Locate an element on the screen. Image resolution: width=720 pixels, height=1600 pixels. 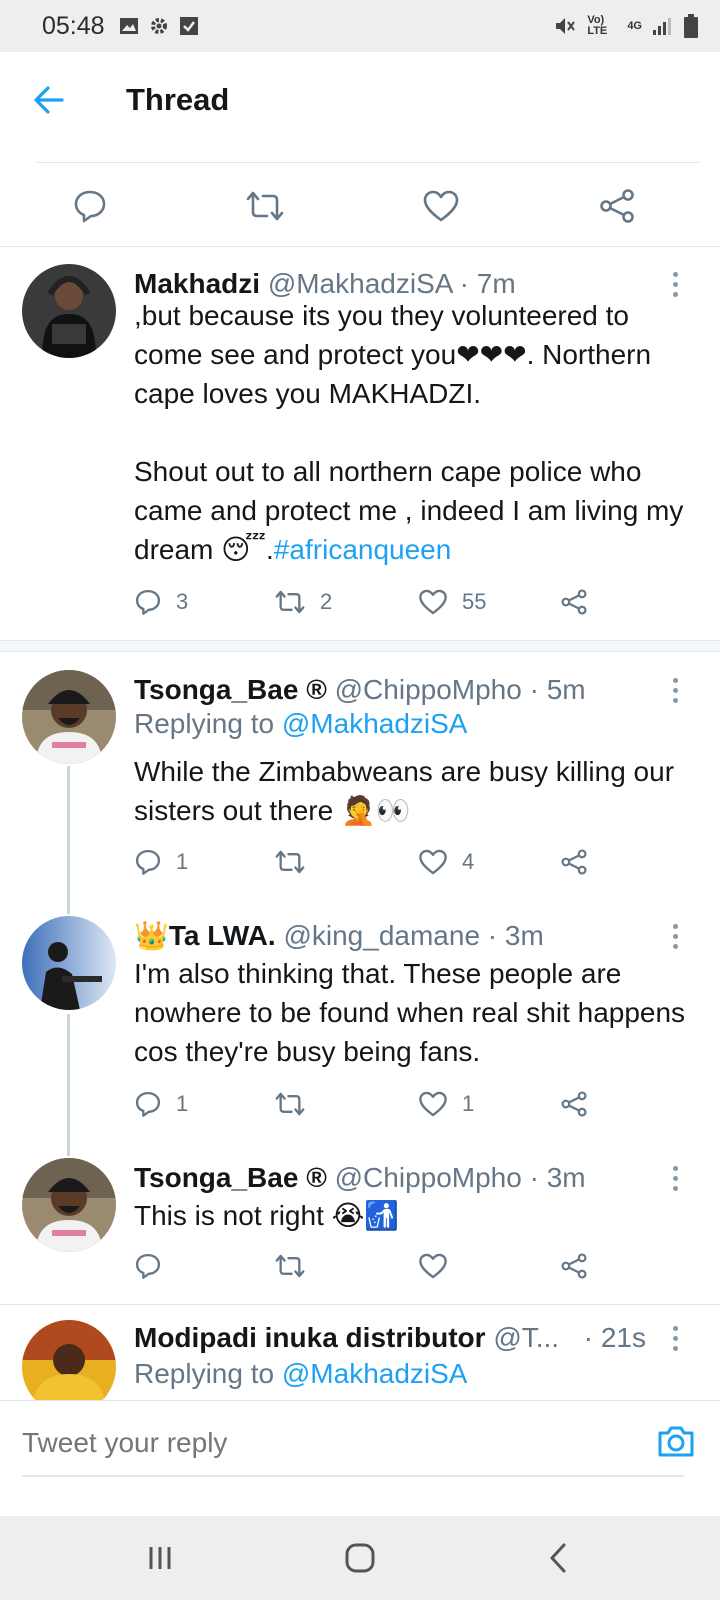
parent-tweet-actions is located at coordinates (360, 206).